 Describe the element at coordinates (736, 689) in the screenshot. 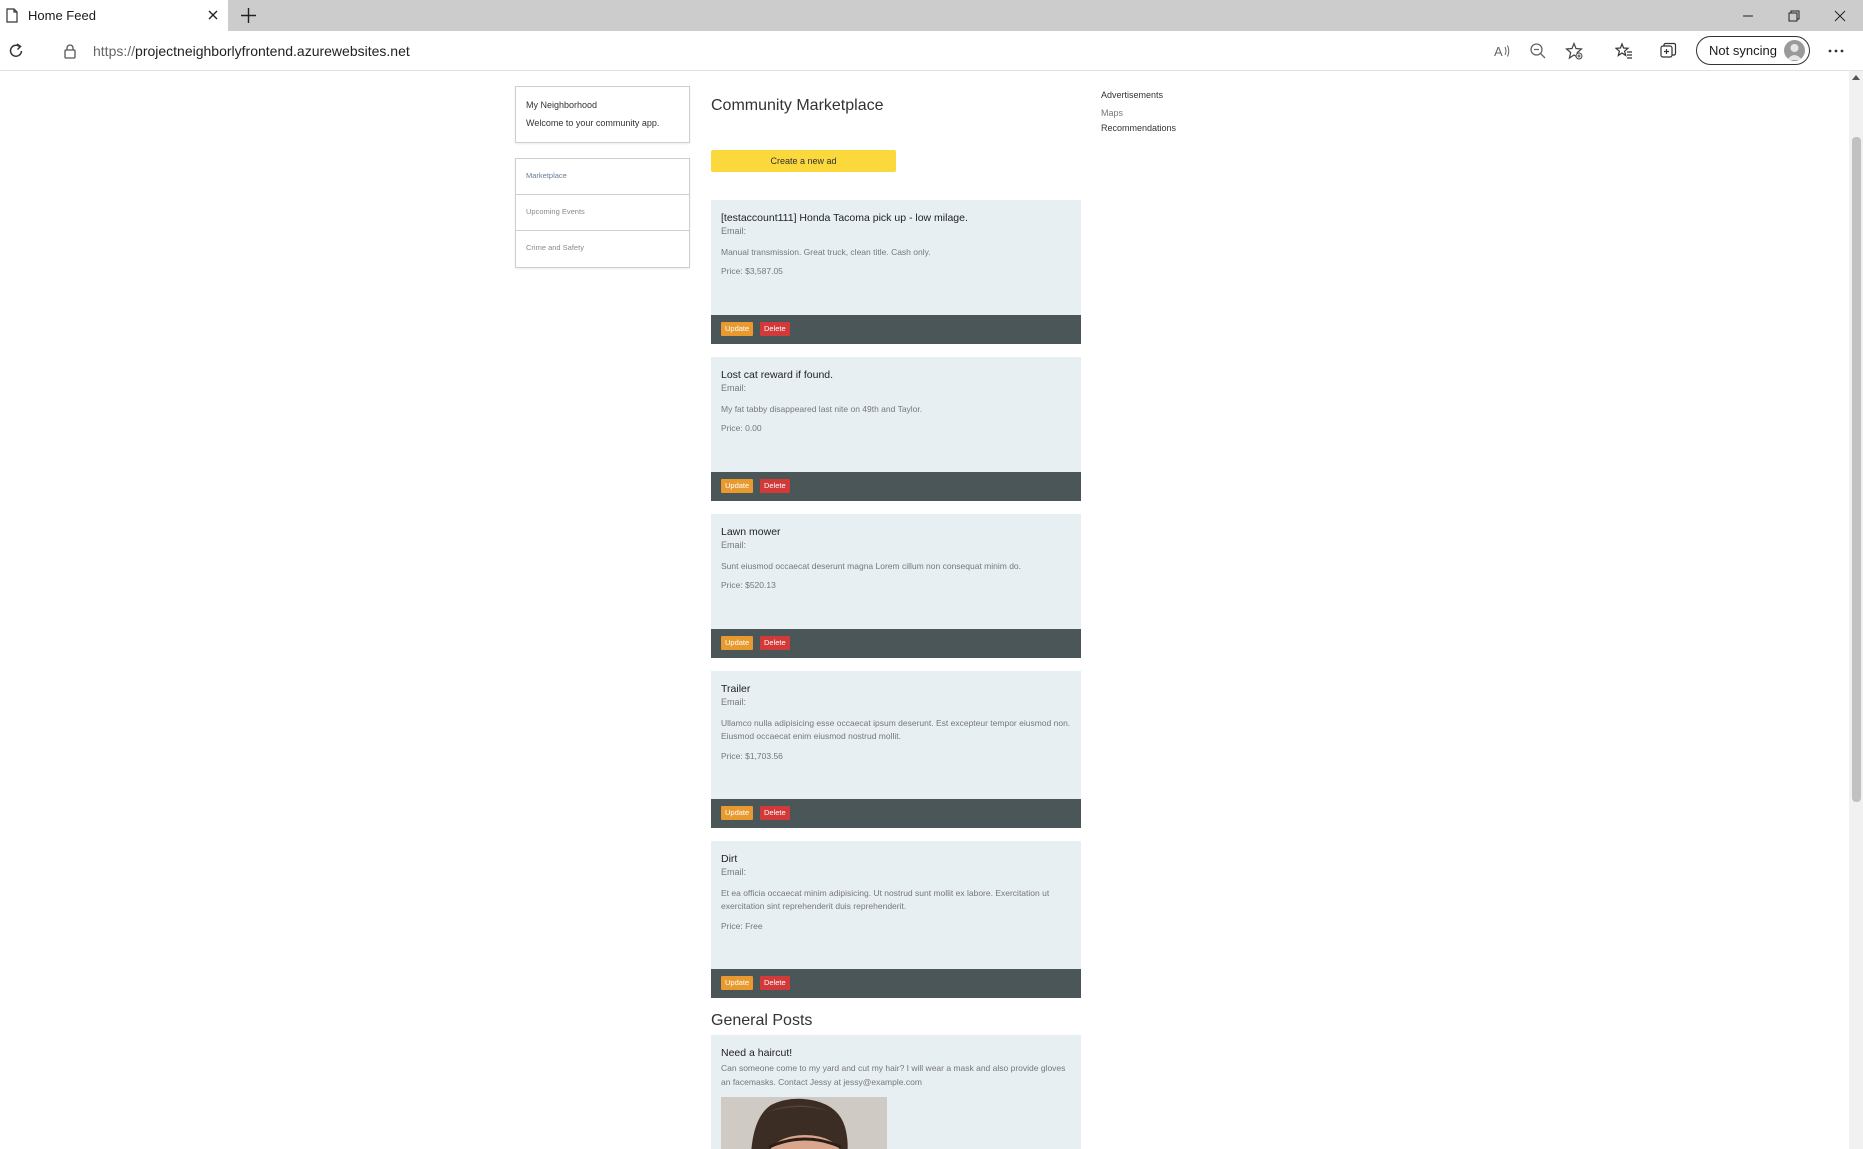

I see `ad-title: Trailer` at that location.